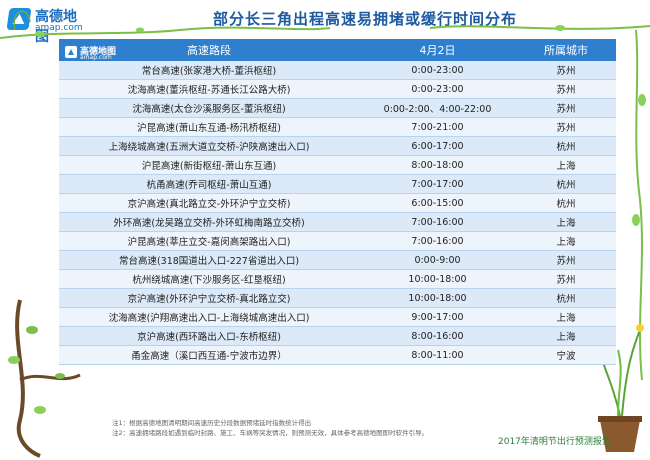  Describe the element at coordinates (209, 318) in the screenshot. I see `road-cell: 沈海高速(沪翔高速出入口-上海绕城高速出入口)` at that location.